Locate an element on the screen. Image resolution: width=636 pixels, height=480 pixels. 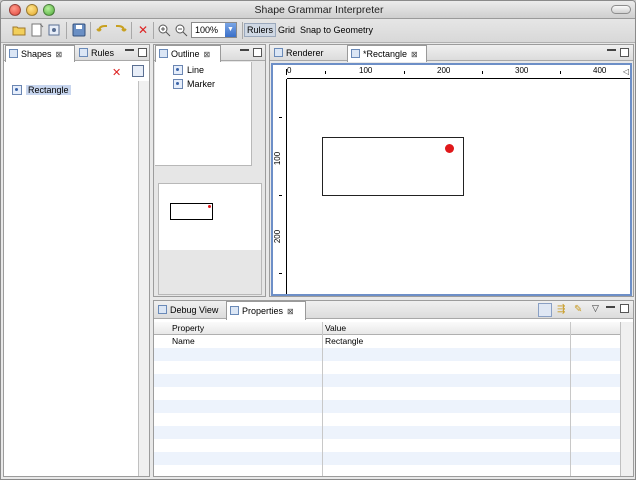
property-name-cell: Name is located at coordinates (183, 341).